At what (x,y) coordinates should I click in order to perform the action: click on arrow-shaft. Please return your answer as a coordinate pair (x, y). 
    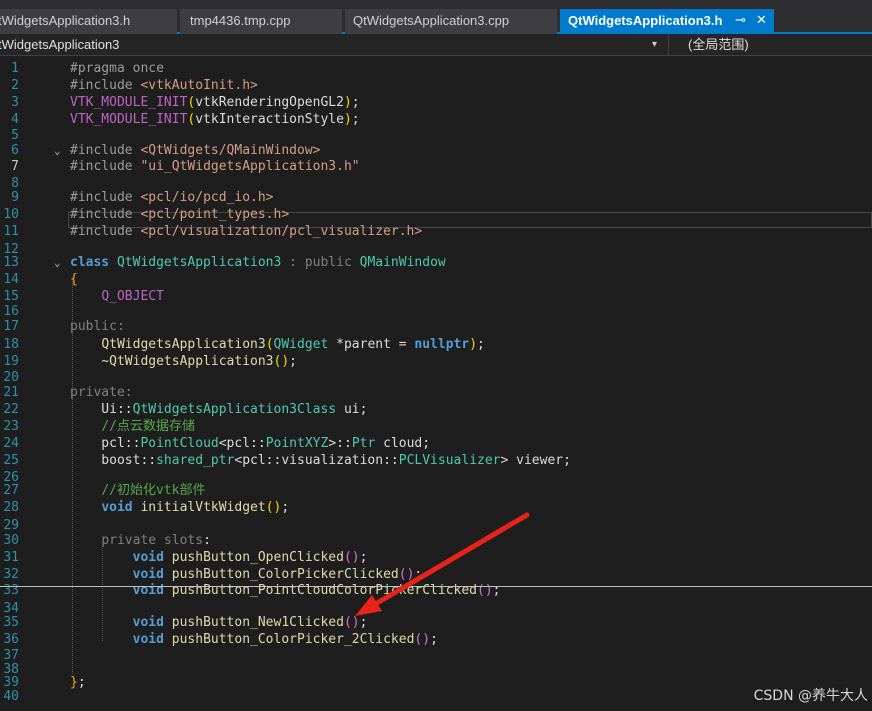
    Looking at the image, I should click on (449, 560).